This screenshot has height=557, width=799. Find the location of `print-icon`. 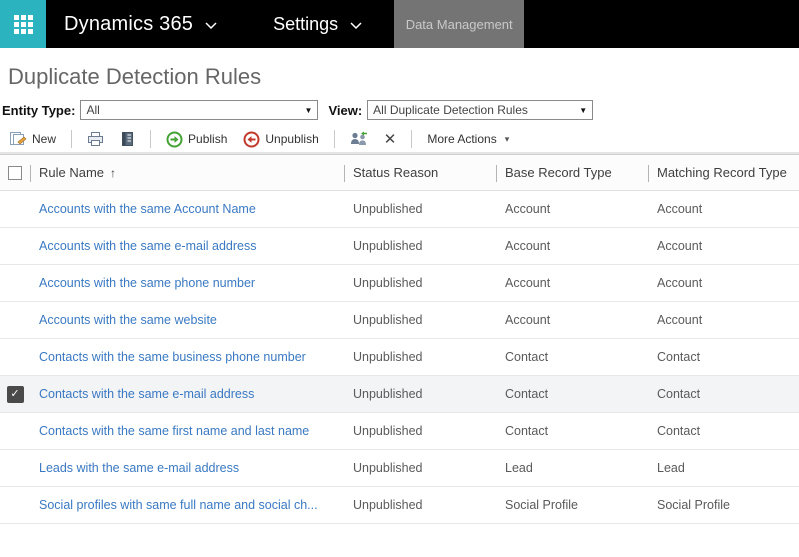

print-icon is located at coordinates (96, 139).